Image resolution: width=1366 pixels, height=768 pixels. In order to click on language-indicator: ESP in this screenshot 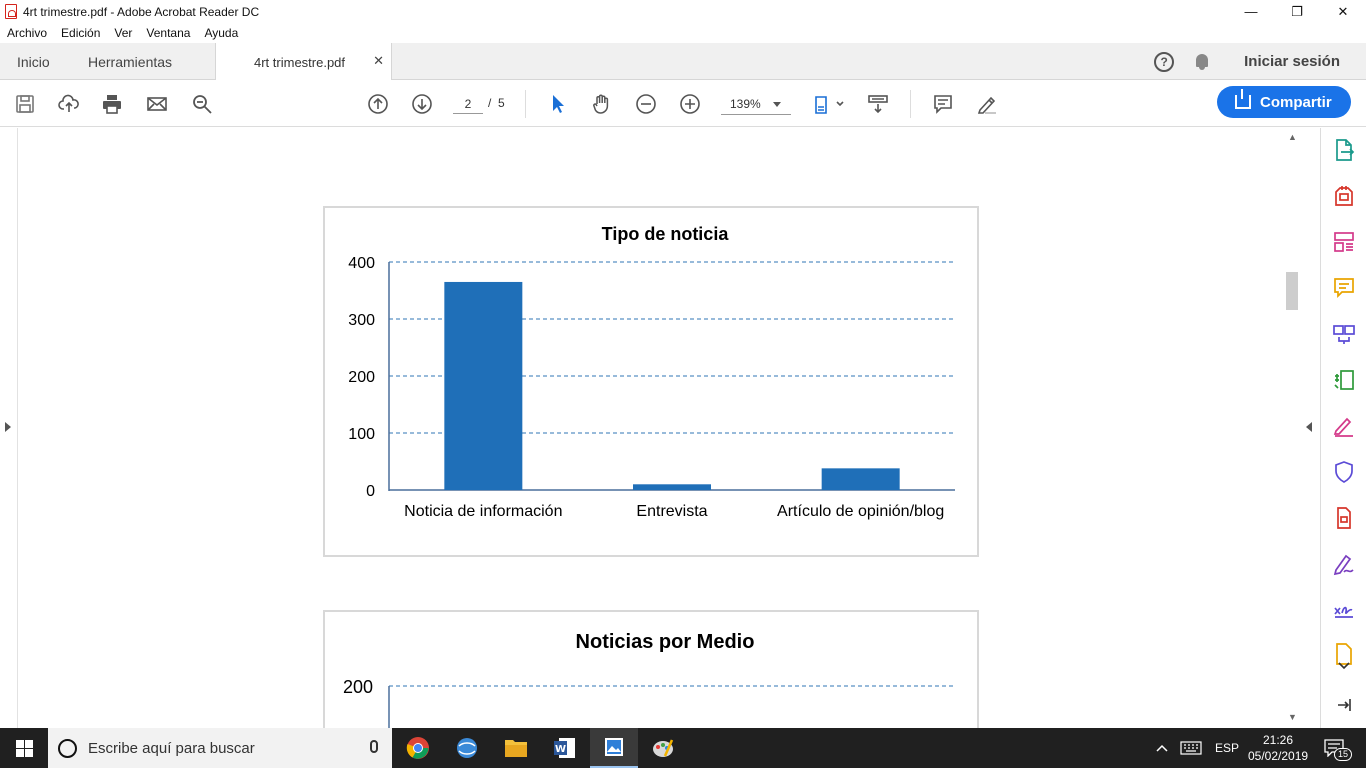, I will do `click(1227, 748)`.